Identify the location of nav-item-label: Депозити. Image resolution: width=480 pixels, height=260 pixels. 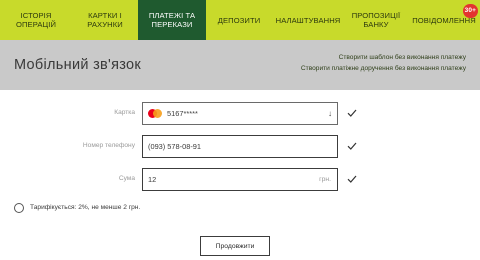
(239, 20).